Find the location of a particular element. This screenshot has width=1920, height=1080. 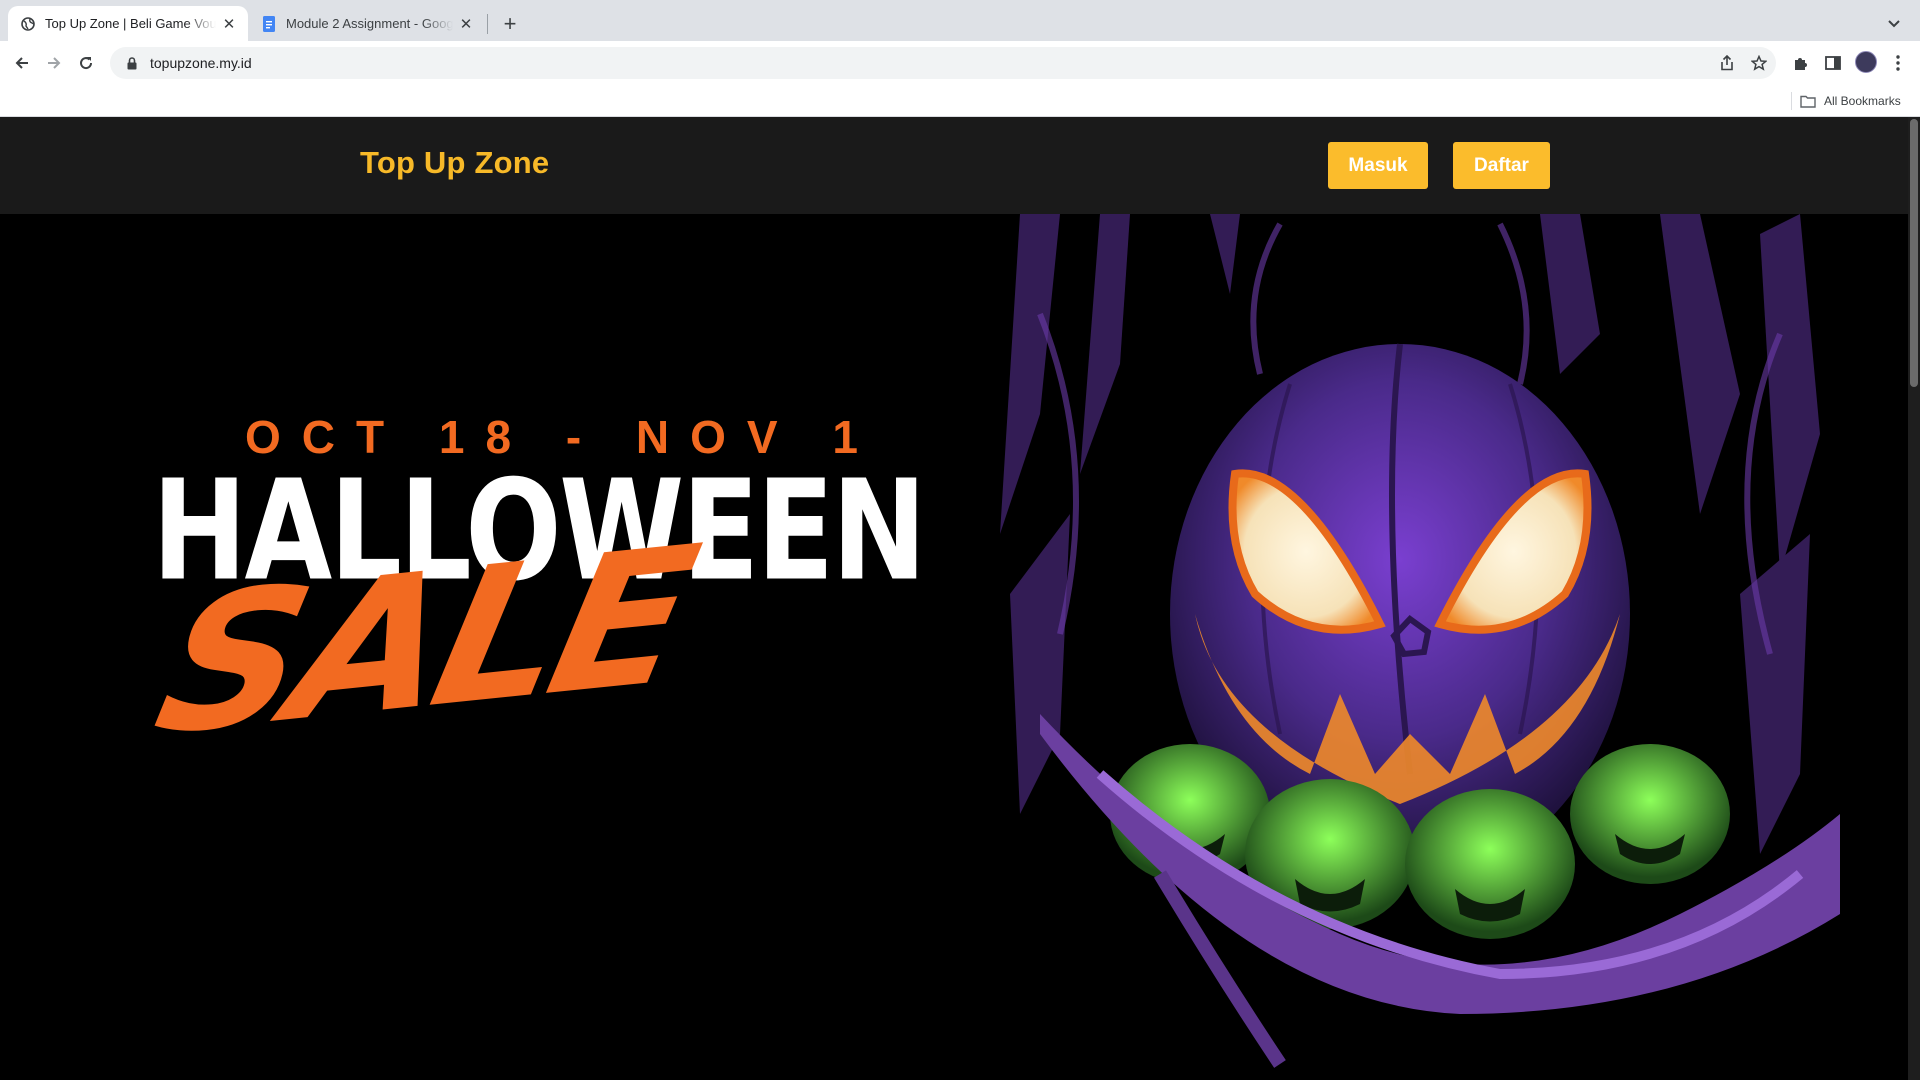

tab-title: Module 2 Assignment - Google Docs is located at coordinates (369, 23).